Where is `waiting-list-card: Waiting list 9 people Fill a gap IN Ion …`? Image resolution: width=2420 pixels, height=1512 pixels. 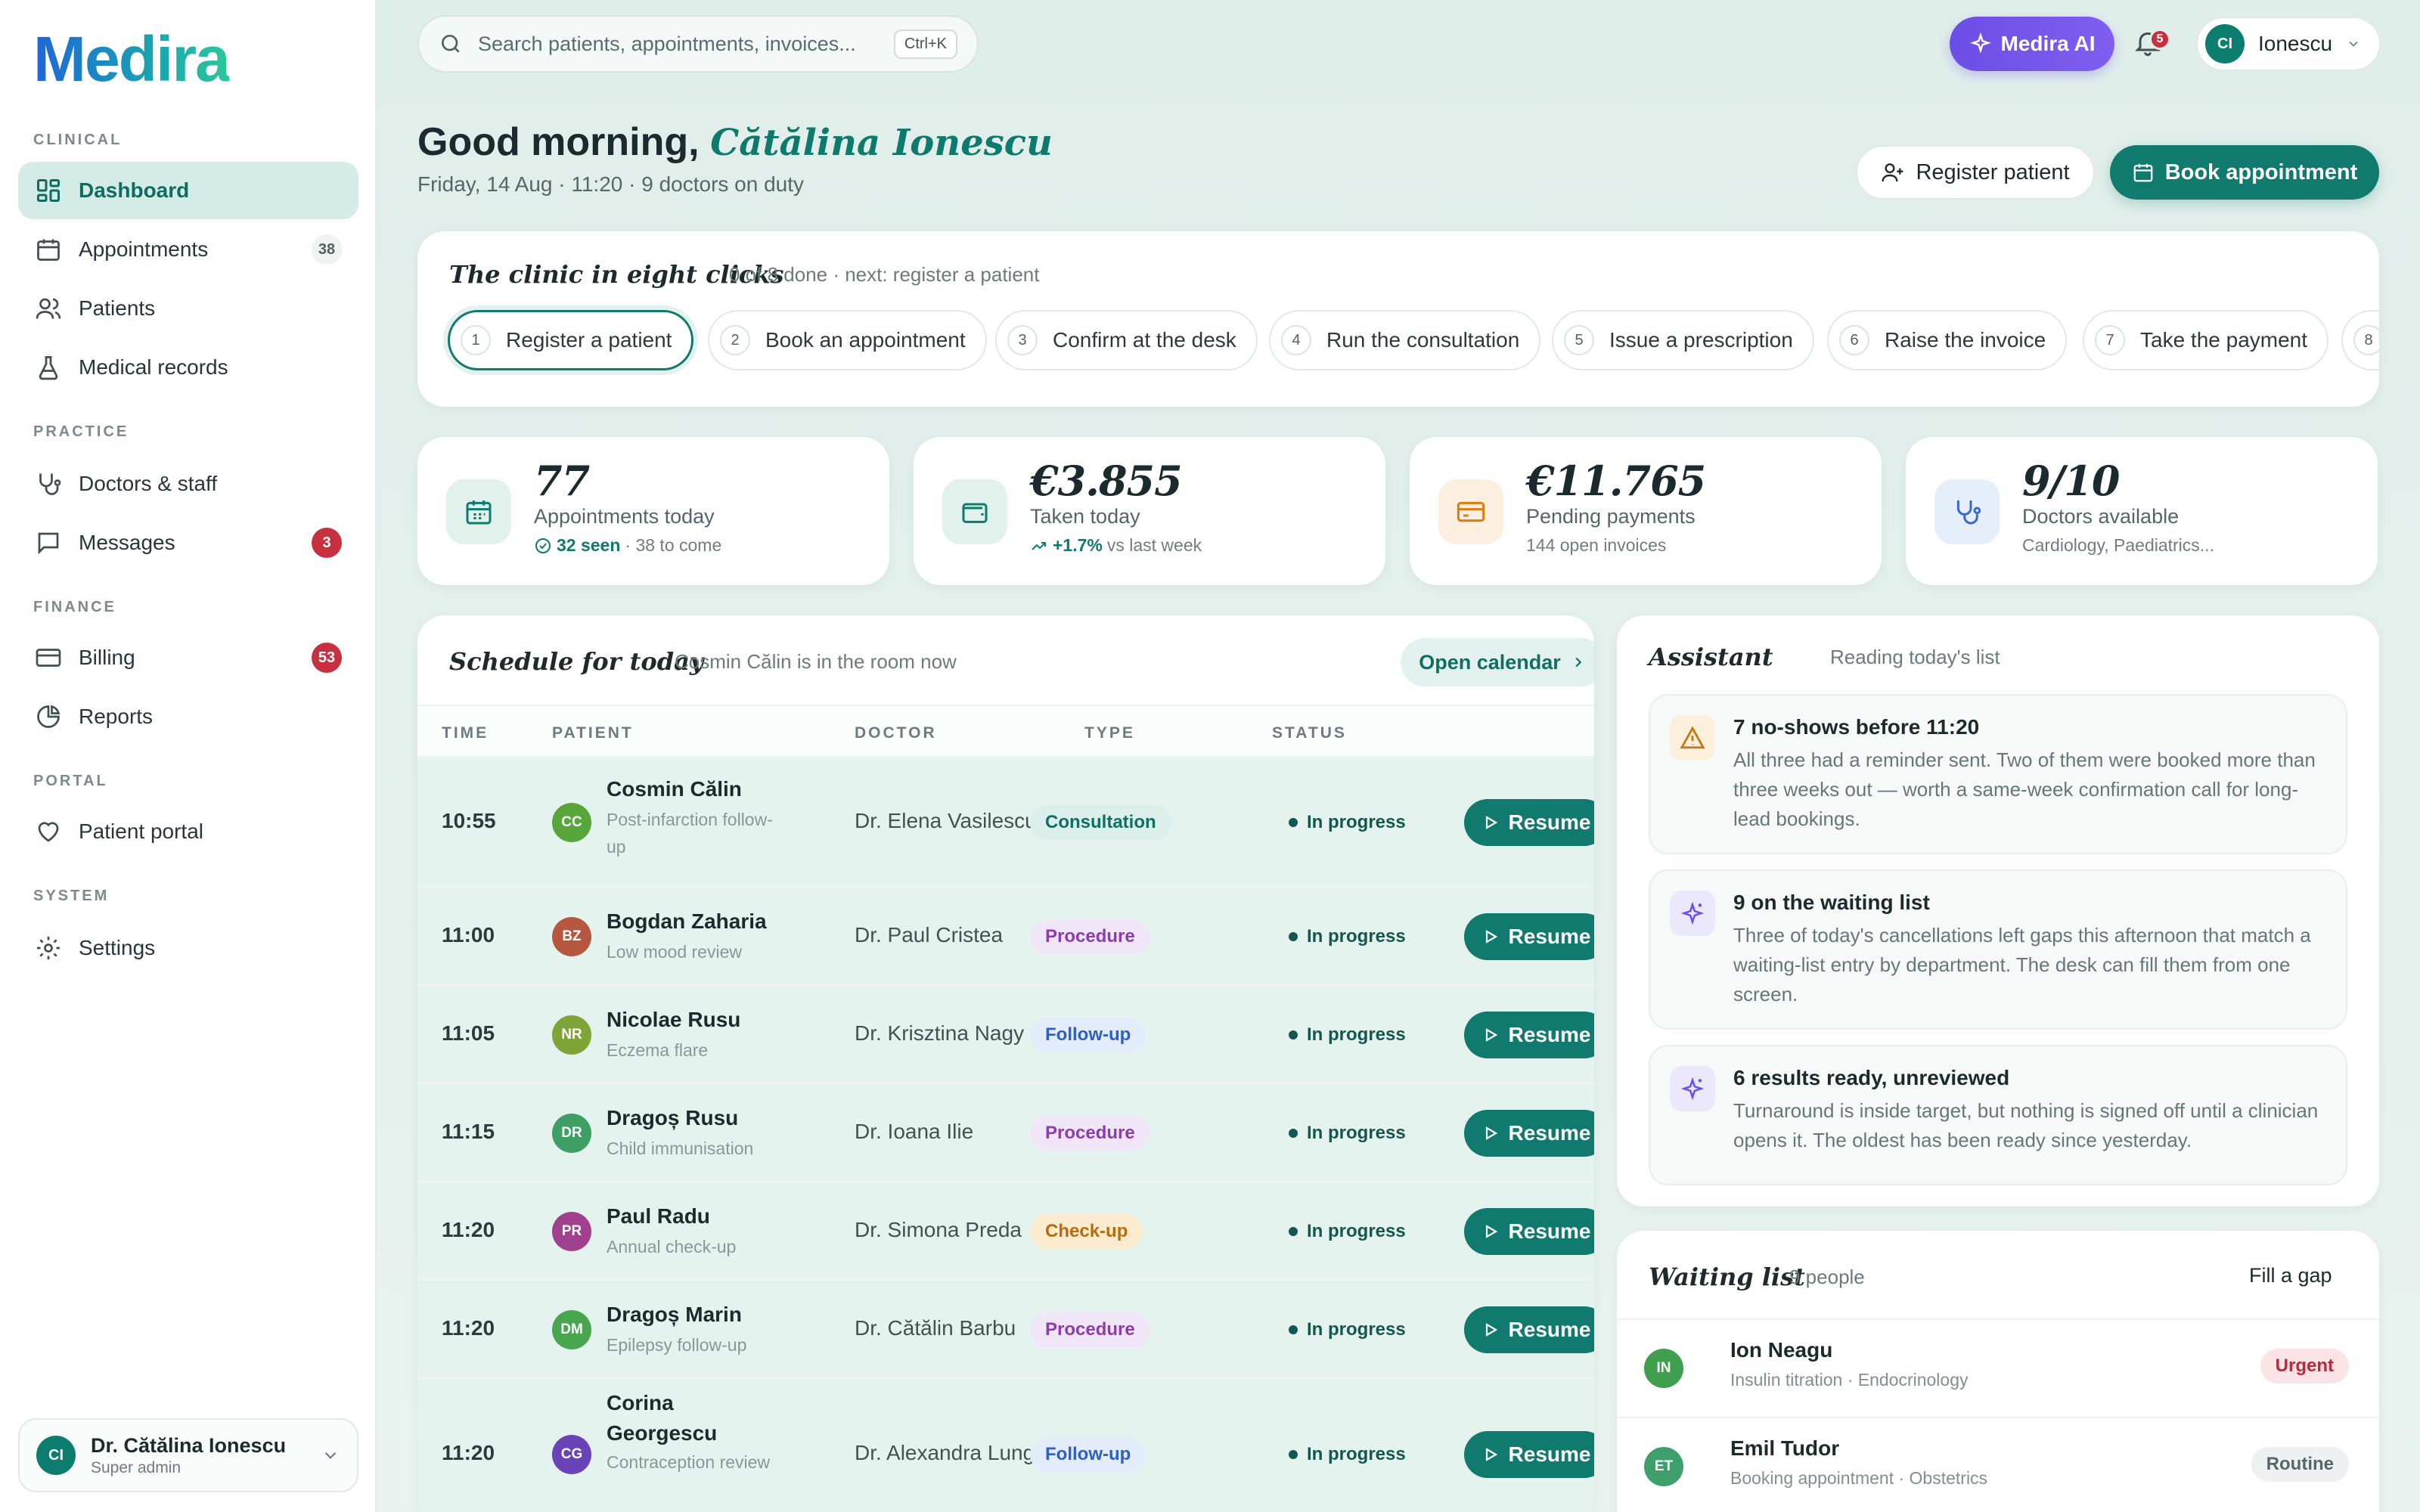 waiting-list-card: Waiting list 9 people Fill a gap IN Ion … is located at coordinates (1998, 1371).